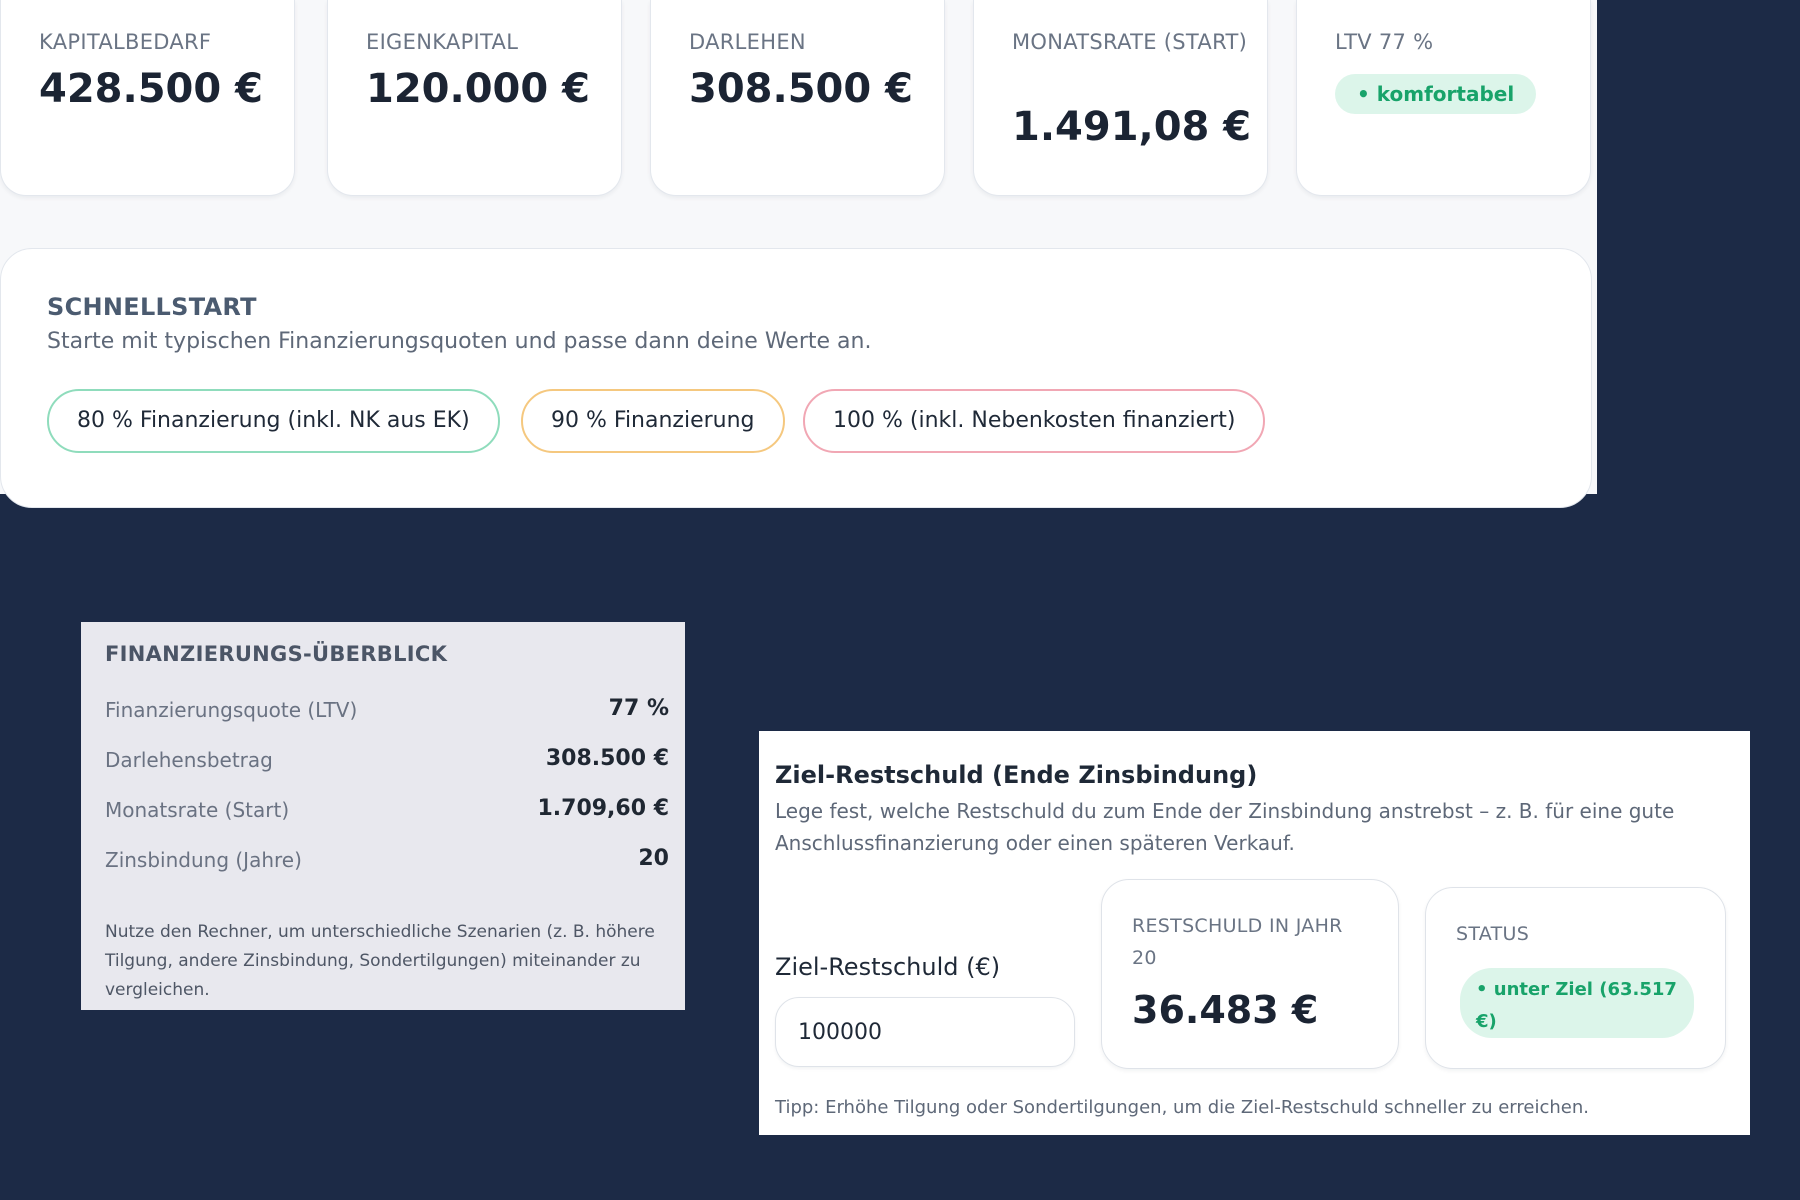  Describe the element at coordinates (1577, 1003) in the screenshot. I see `status-badge: • unter Ziel (63.517 €)` at that location.